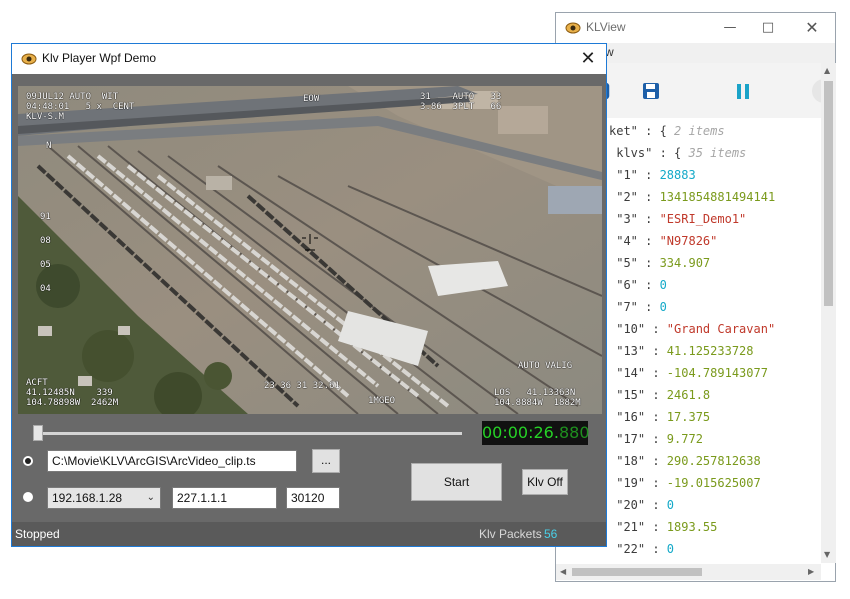 The height and width of the screenshot is (599, 850). What do you see at coordinates (309, 534) in the screenshot?
I see `status-bar: Stopped Klv Packets 56` at bounding box center [309, 534].